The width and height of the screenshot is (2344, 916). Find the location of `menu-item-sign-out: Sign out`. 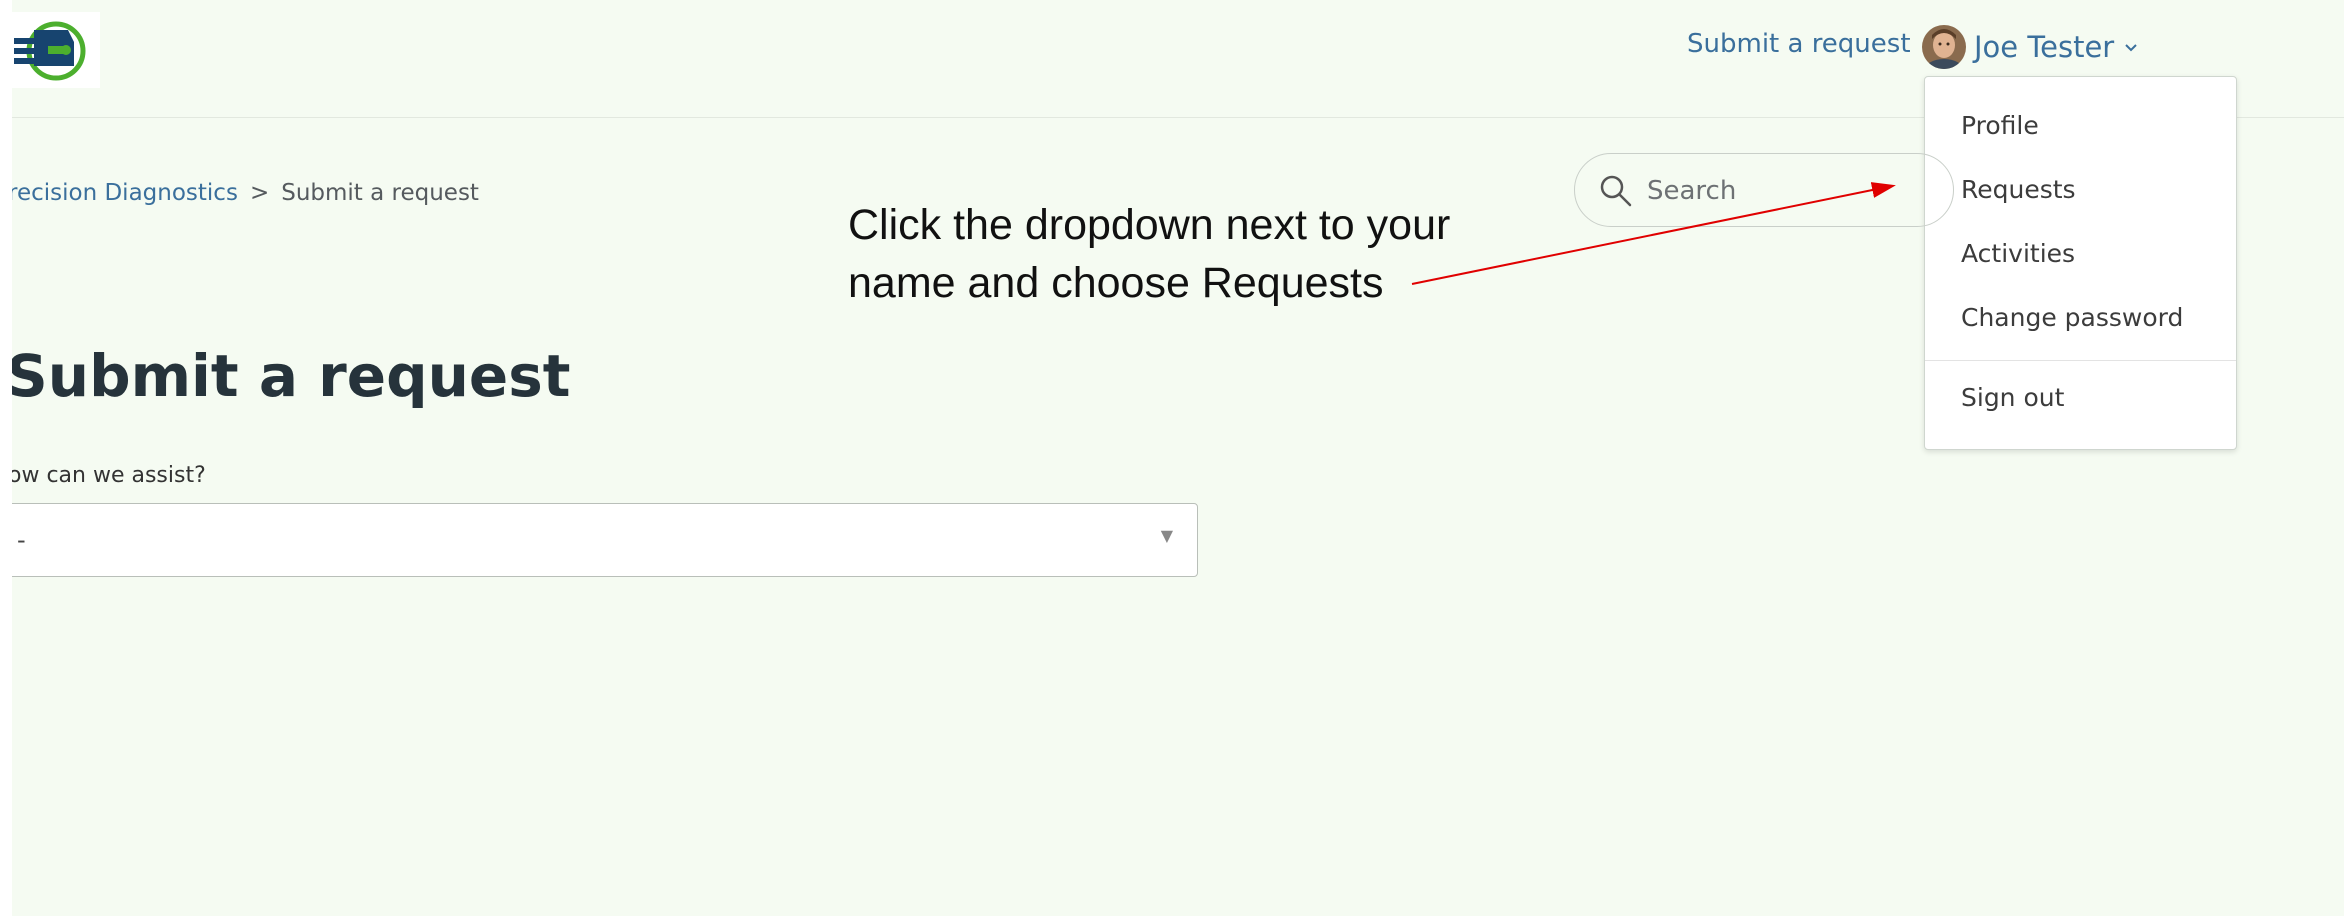

menu-item-sign-out: Sign out is located at coordinates (2012, 397).